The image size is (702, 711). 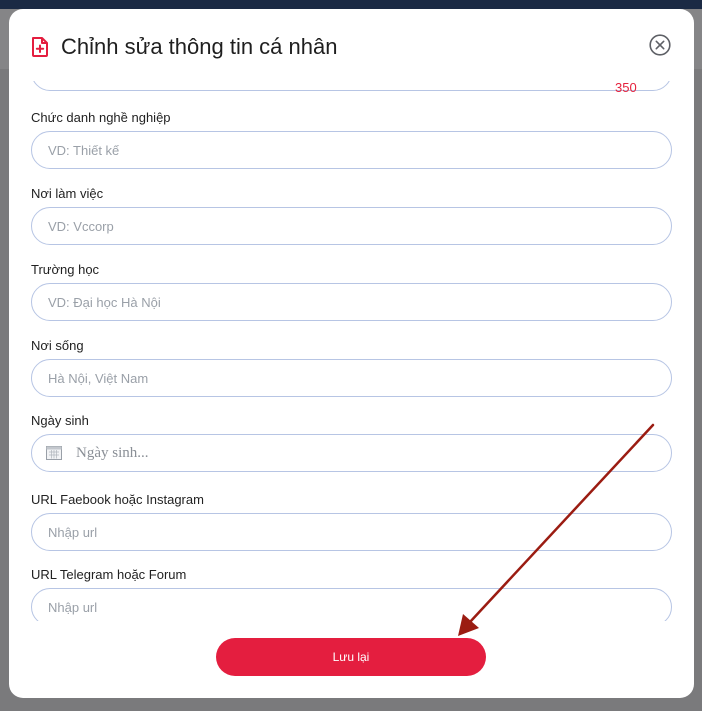 What do you see at coordinates (199, 46) in the screenshot?
I see `modal-title: Chỉnh sửa thông tin cá nhân` at bounding box center [199, 46].